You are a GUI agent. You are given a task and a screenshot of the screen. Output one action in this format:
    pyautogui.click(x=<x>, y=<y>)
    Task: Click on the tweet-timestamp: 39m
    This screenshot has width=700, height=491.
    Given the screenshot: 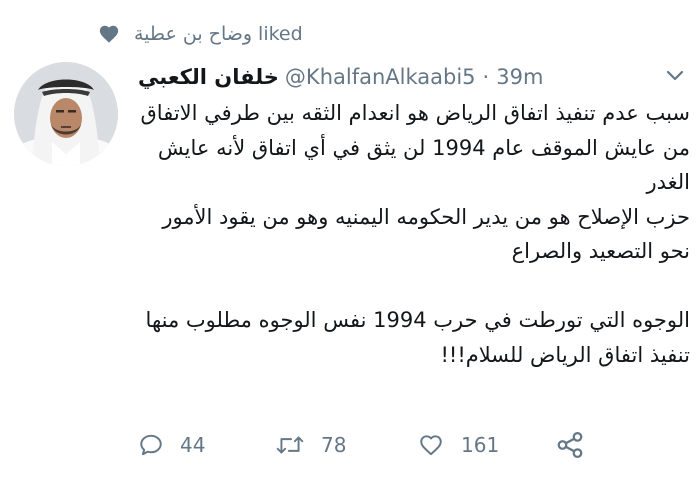 What is the action you would take?
    pyautogui.click(x=519, y=77)
    